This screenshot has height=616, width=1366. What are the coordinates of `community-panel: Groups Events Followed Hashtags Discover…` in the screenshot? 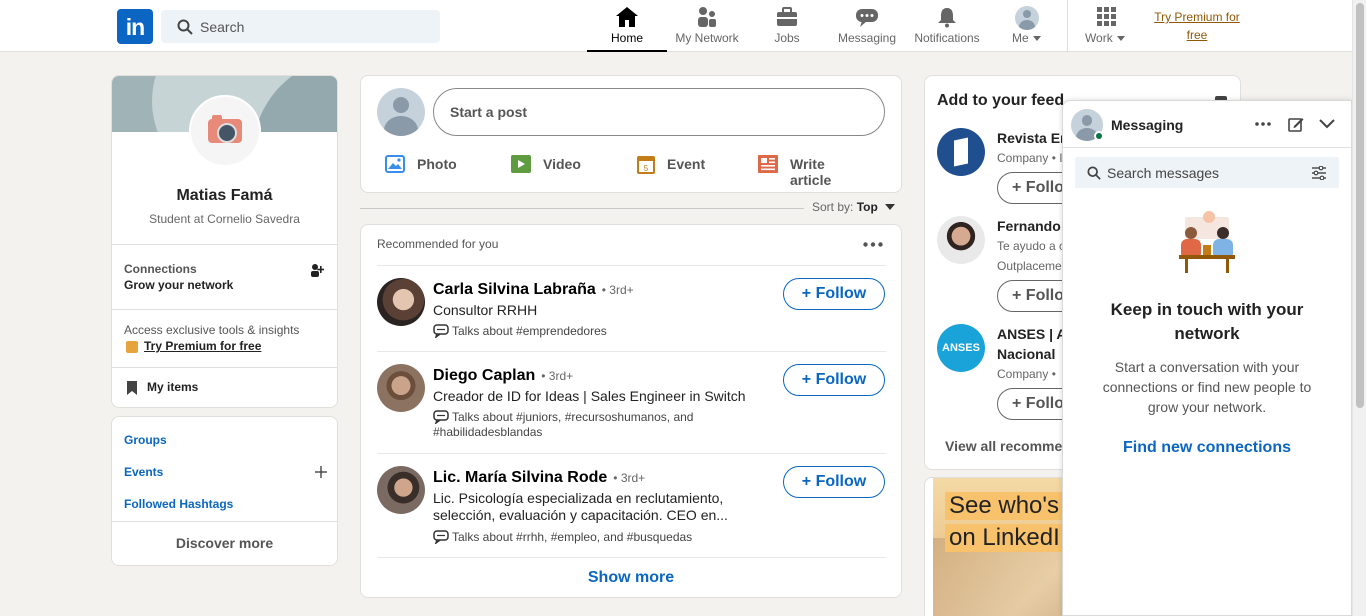 It's located at (224, 491).